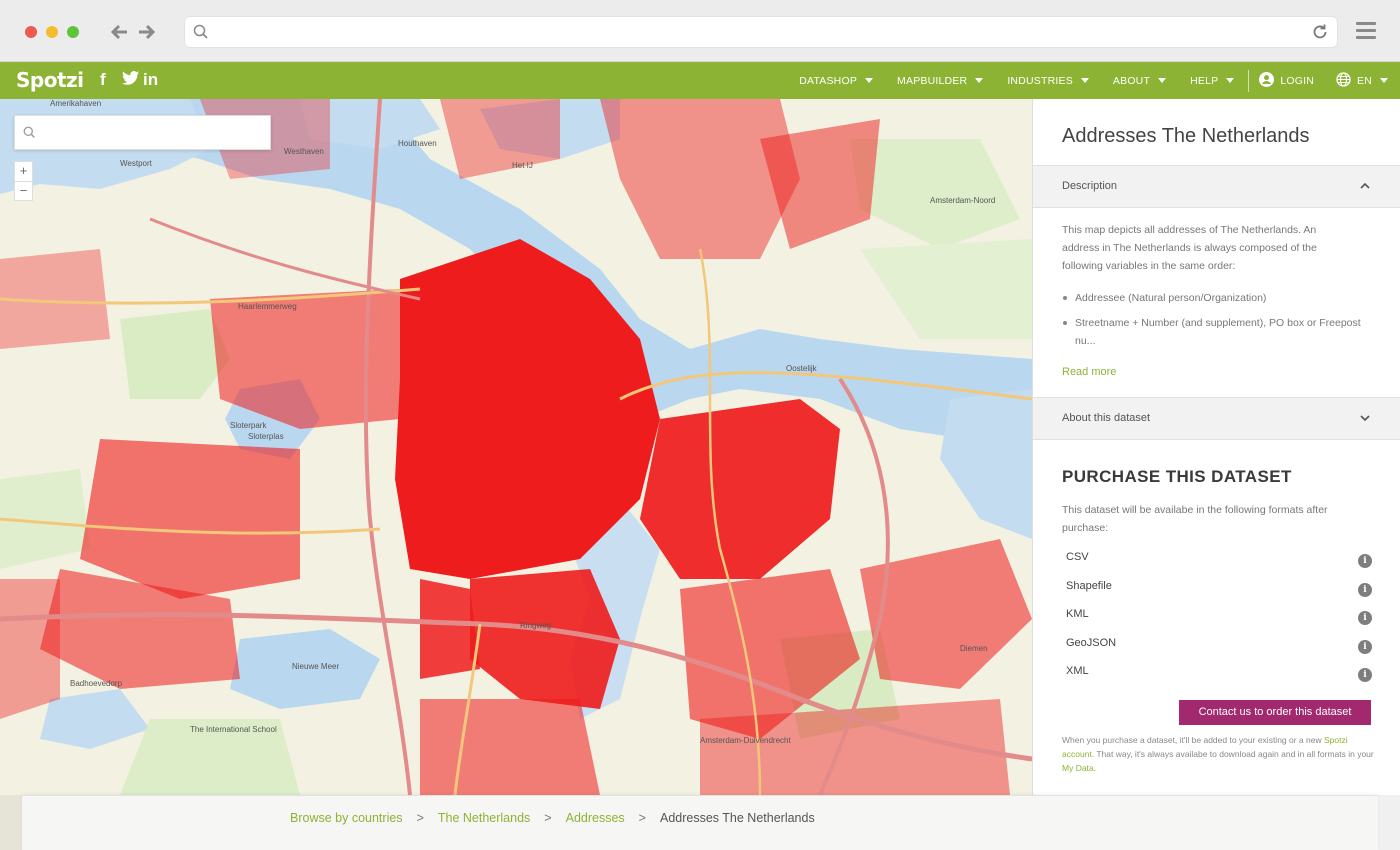  I want to click on format-item: Shapefile i, so click(1219, 594).